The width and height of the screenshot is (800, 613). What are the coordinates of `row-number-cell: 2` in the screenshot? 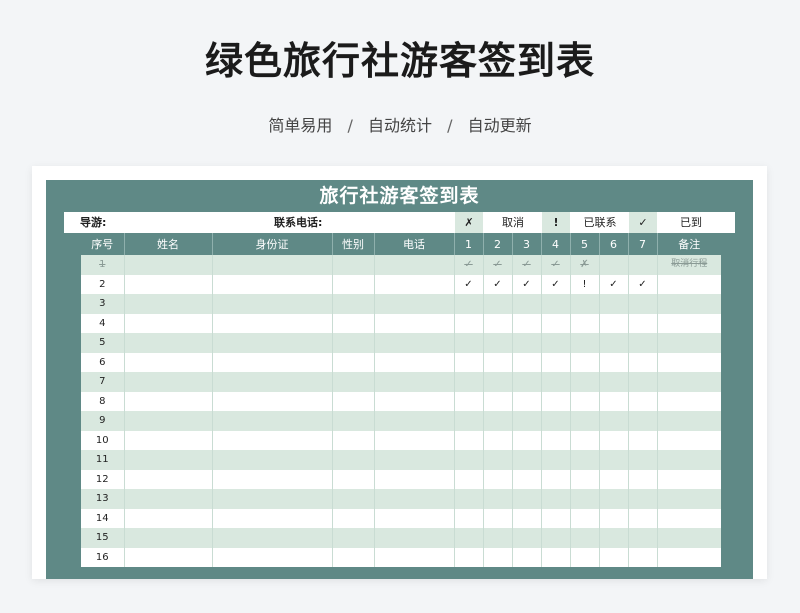 It's located at (102, 284).